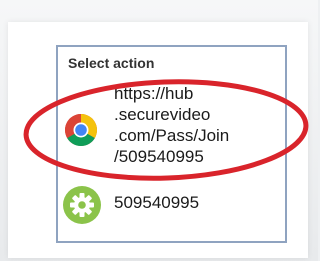 This screenshot has width=320, height=261. What do you see at coordinates (111, 63) in the screenshot?
I see `dialog-title: Select action` at bounding box center [111, 63].